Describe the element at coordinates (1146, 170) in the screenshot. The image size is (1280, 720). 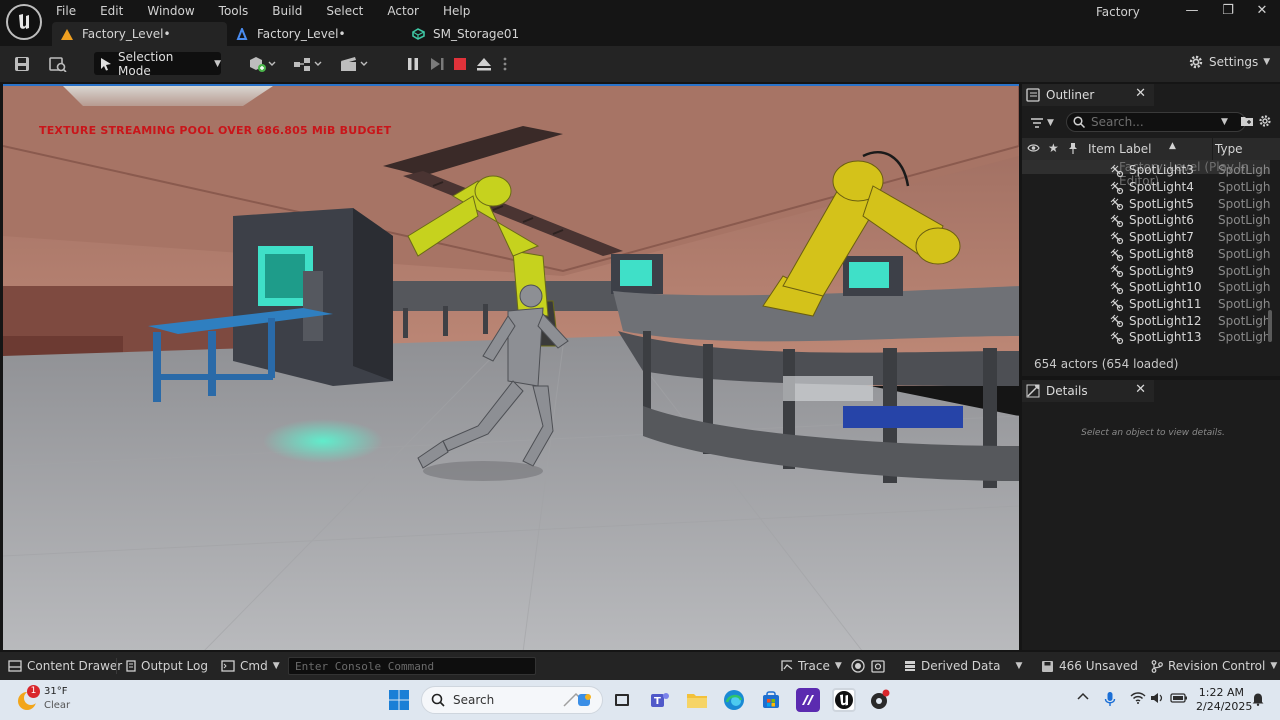
I see `outliner-row: SpotLight3 SpotLigh` at that location.